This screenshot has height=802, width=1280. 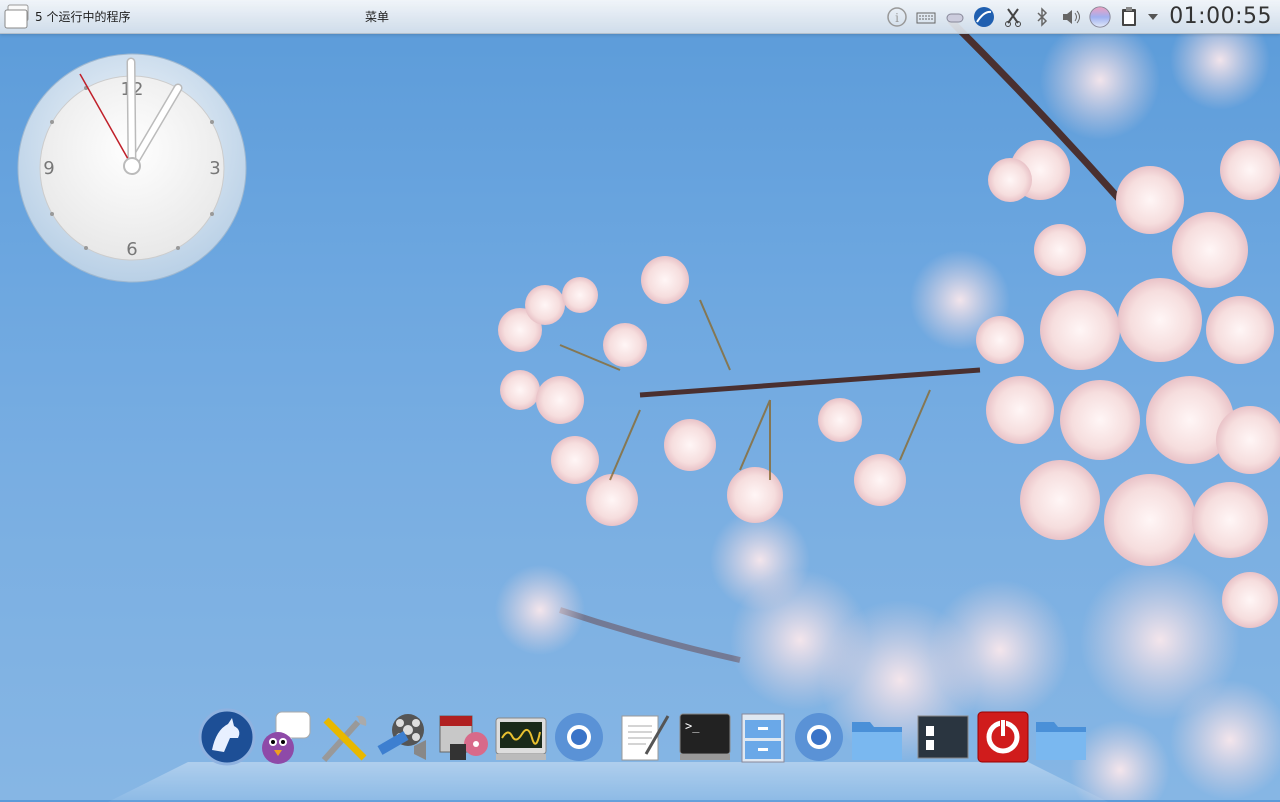 I want to click on task-switcher-icon, so click(x=17, y=16).